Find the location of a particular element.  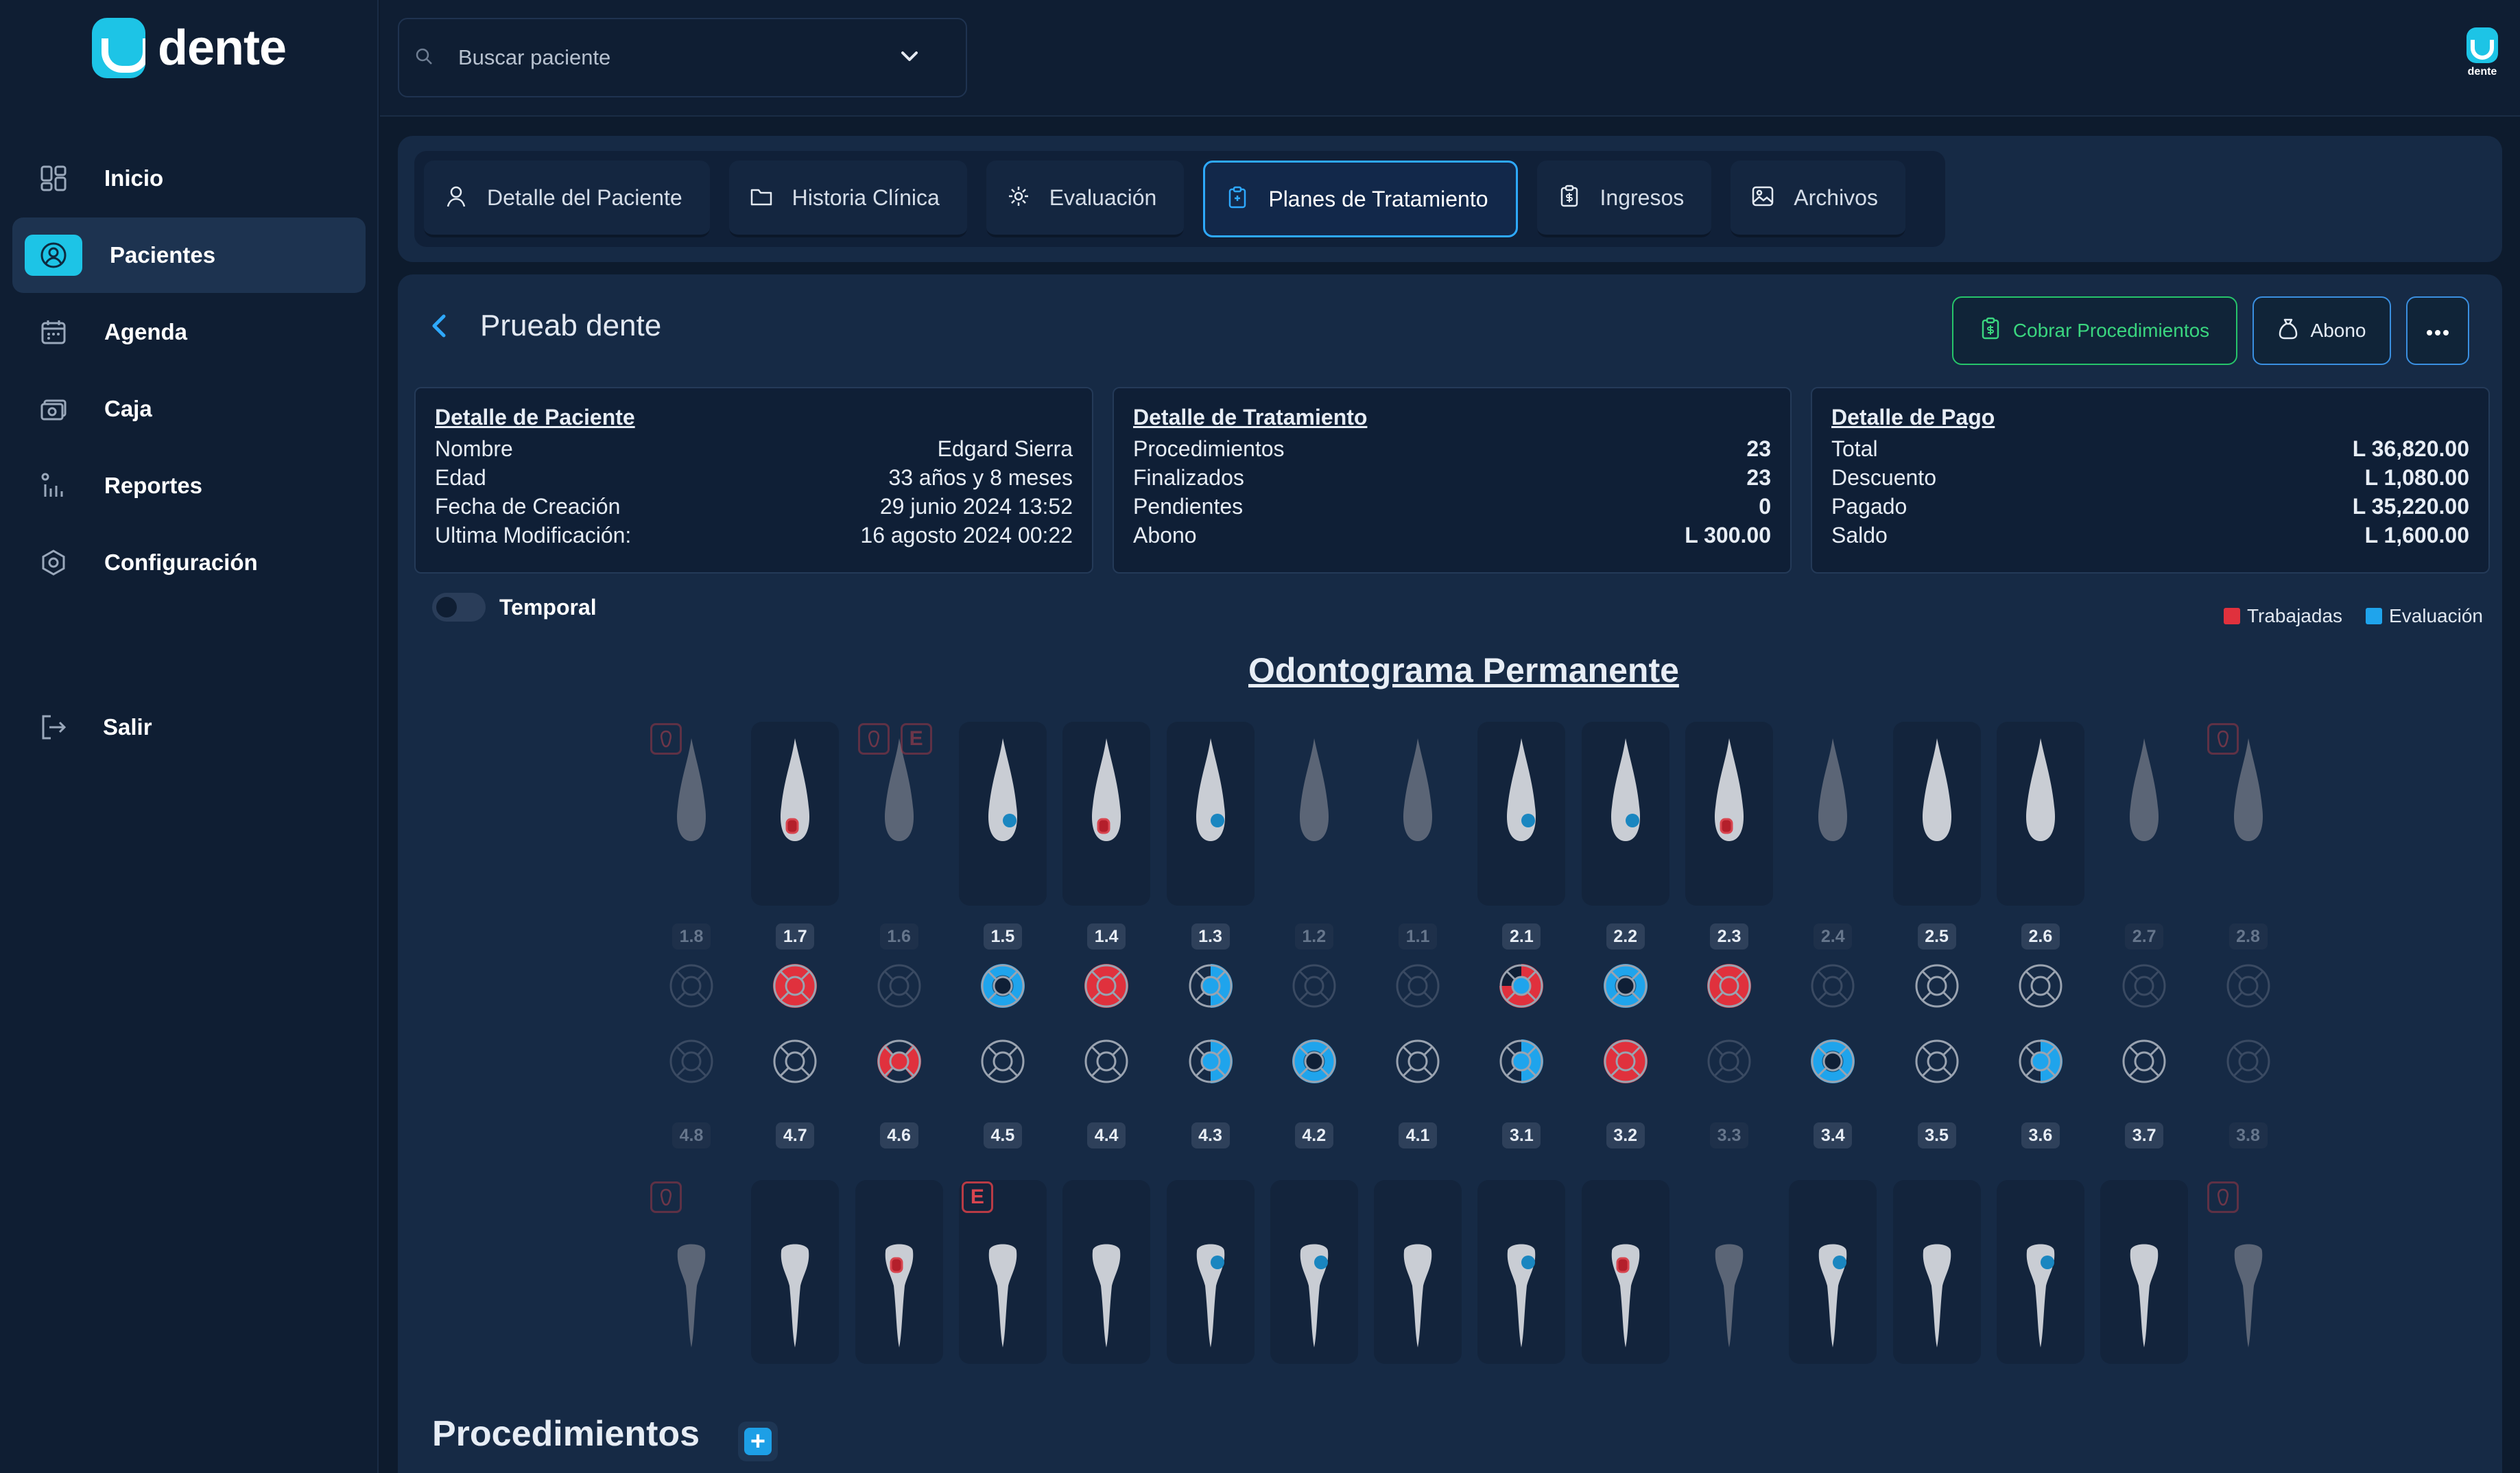

tab-label: Ingresos is located at coordinates (1642, 198).